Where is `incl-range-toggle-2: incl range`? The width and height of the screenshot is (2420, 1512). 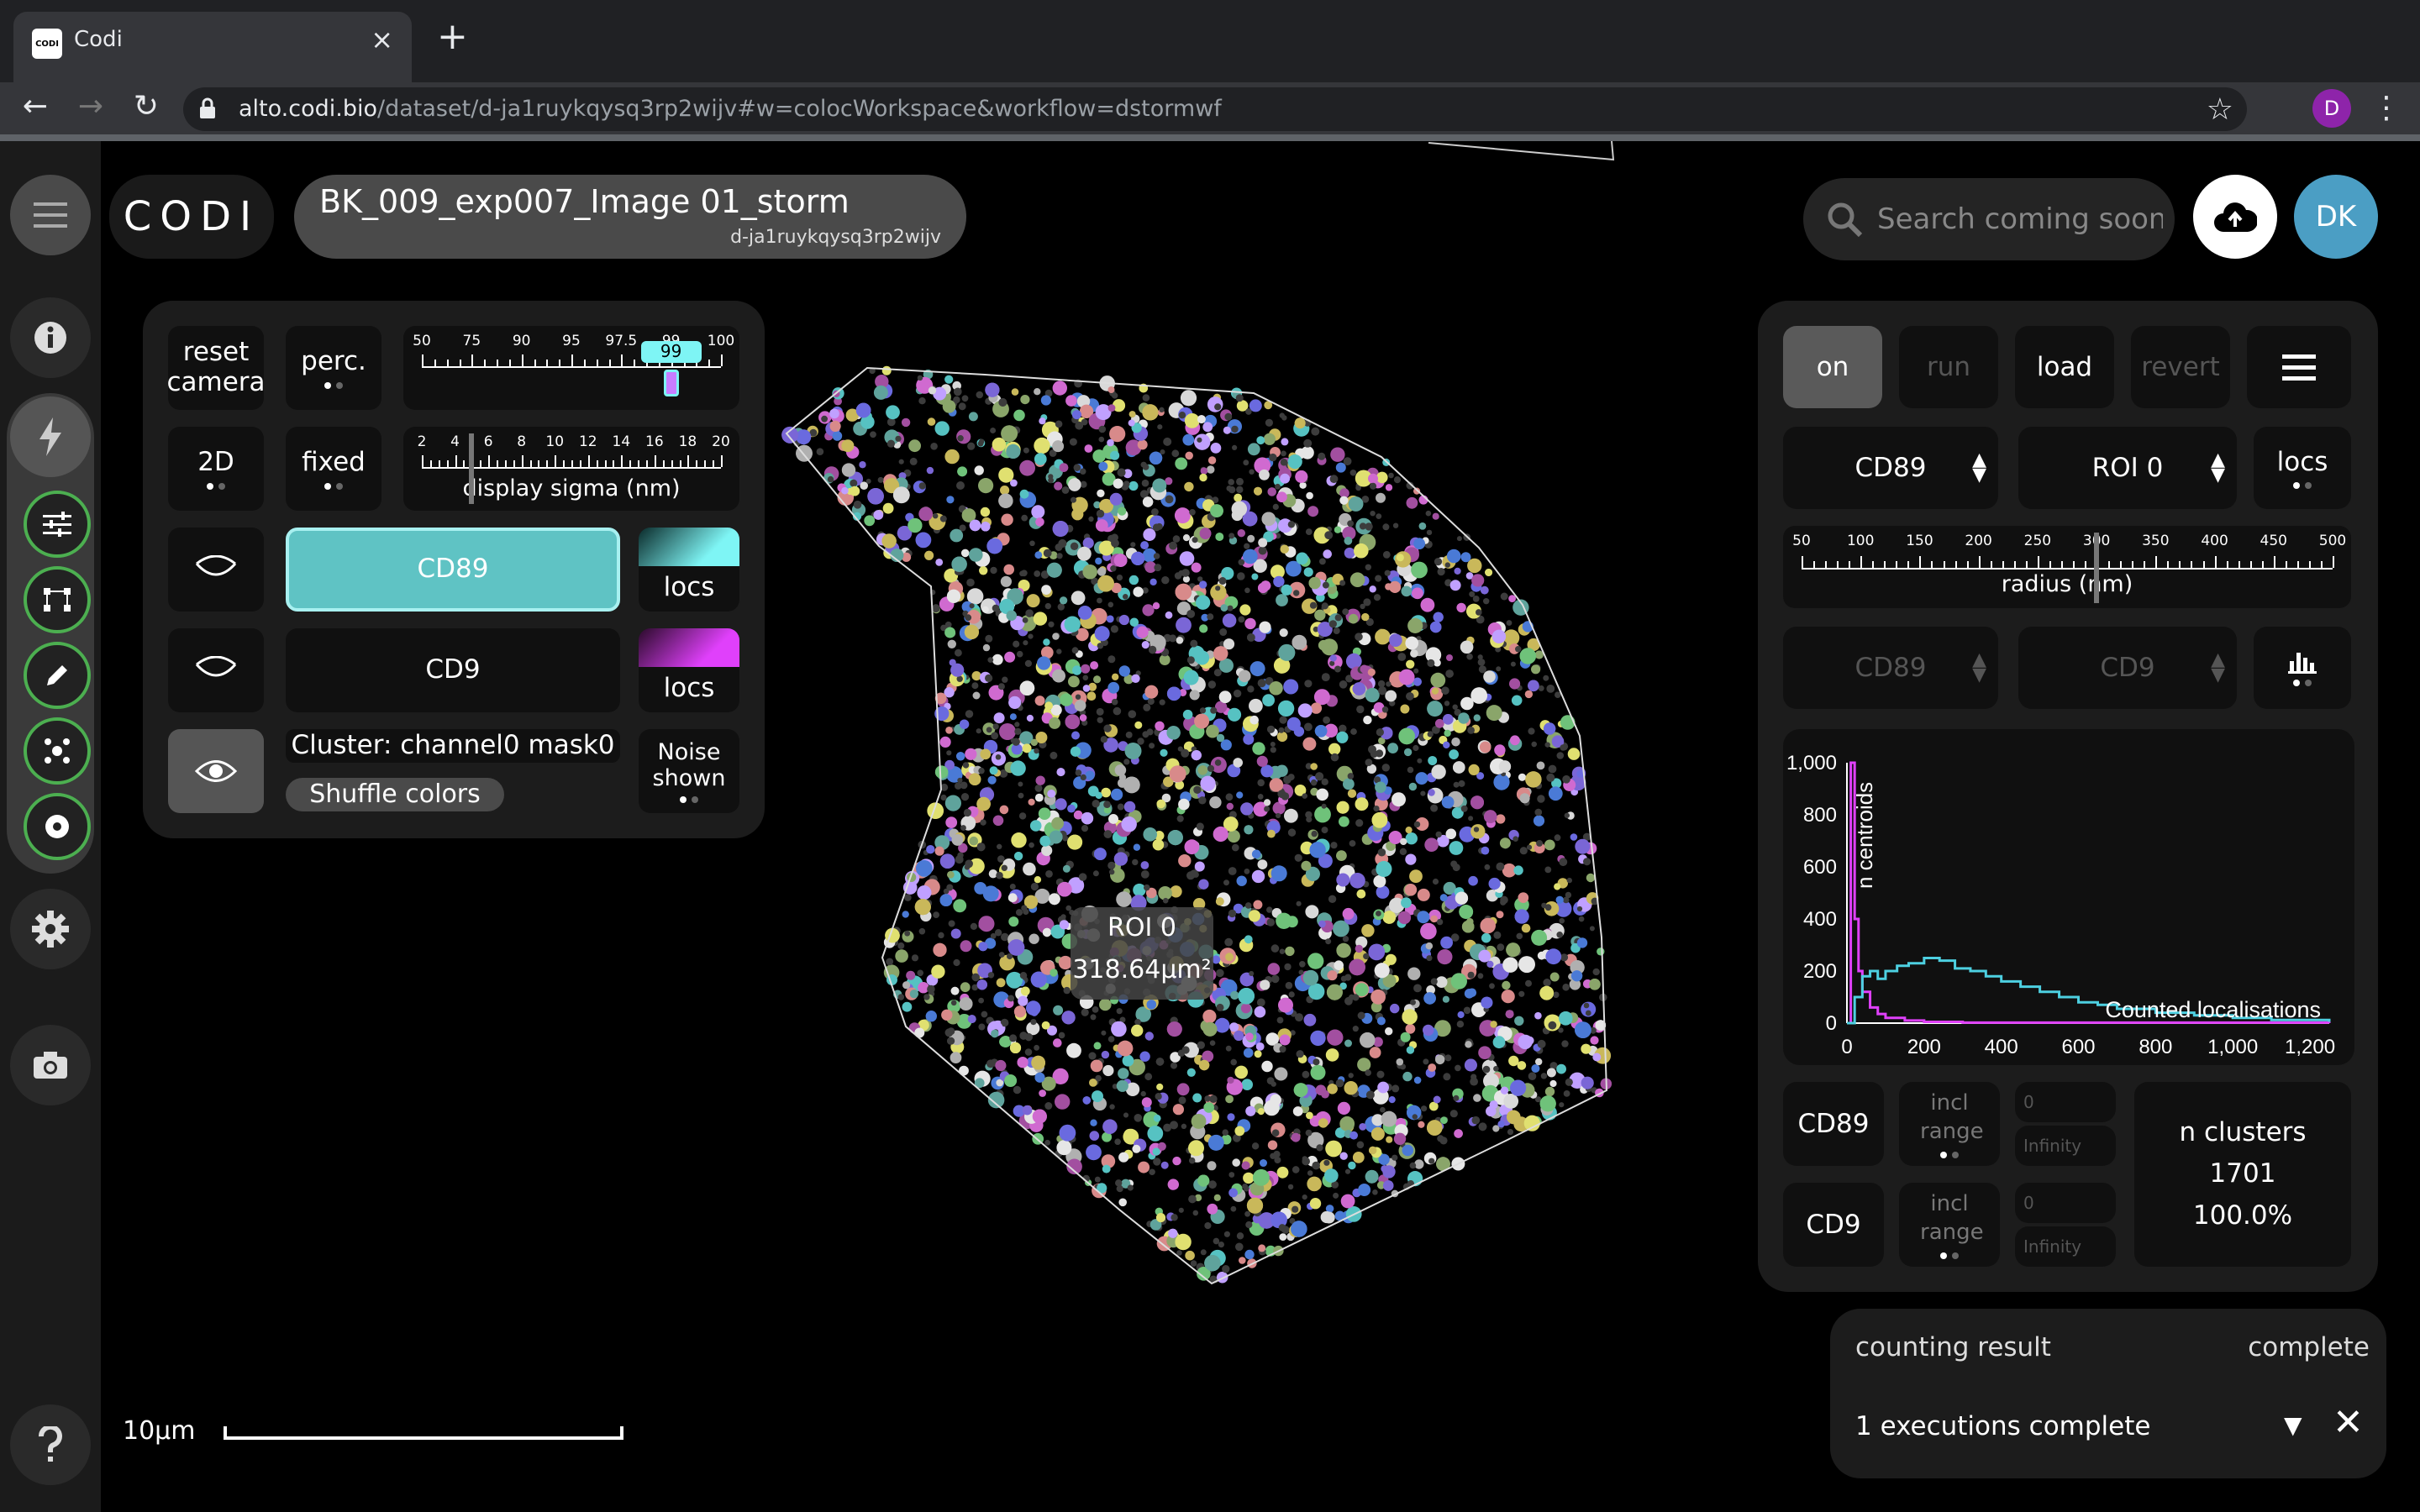 incl-range-toggle-2: incl range is located at coordinates (1949, 1225).